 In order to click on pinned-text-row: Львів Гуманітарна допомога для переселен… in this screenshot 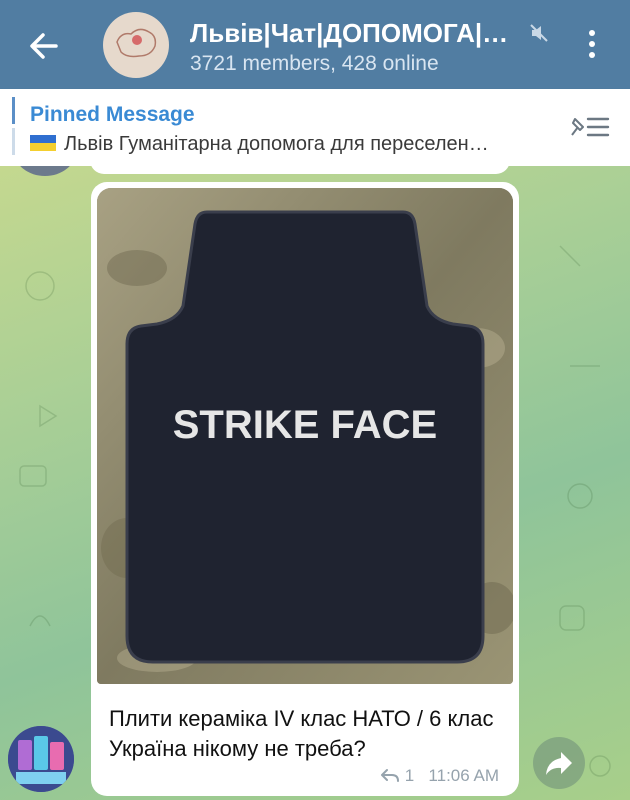, I will do `click(259, 144)`.